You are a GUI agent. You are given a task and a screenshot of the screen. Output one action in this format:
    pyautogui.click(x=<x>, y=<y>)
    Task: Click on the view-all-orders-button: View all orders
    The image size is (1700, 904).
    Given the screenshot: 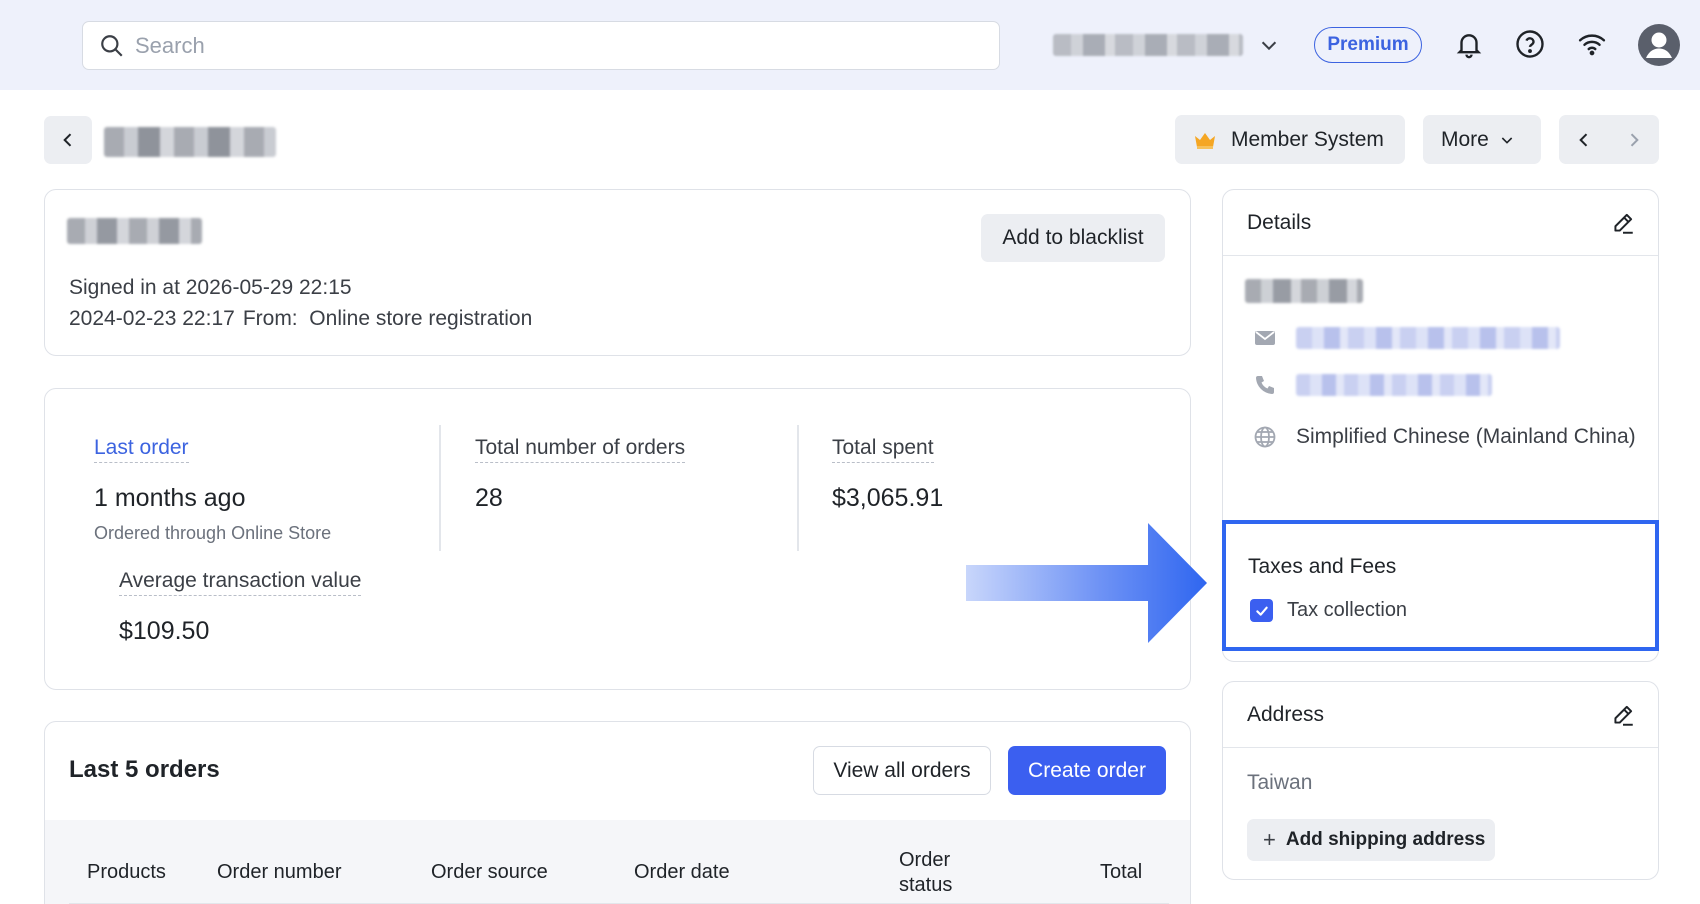 What is the action you would take?
    pyautogui.click(x=902, y=770)
    